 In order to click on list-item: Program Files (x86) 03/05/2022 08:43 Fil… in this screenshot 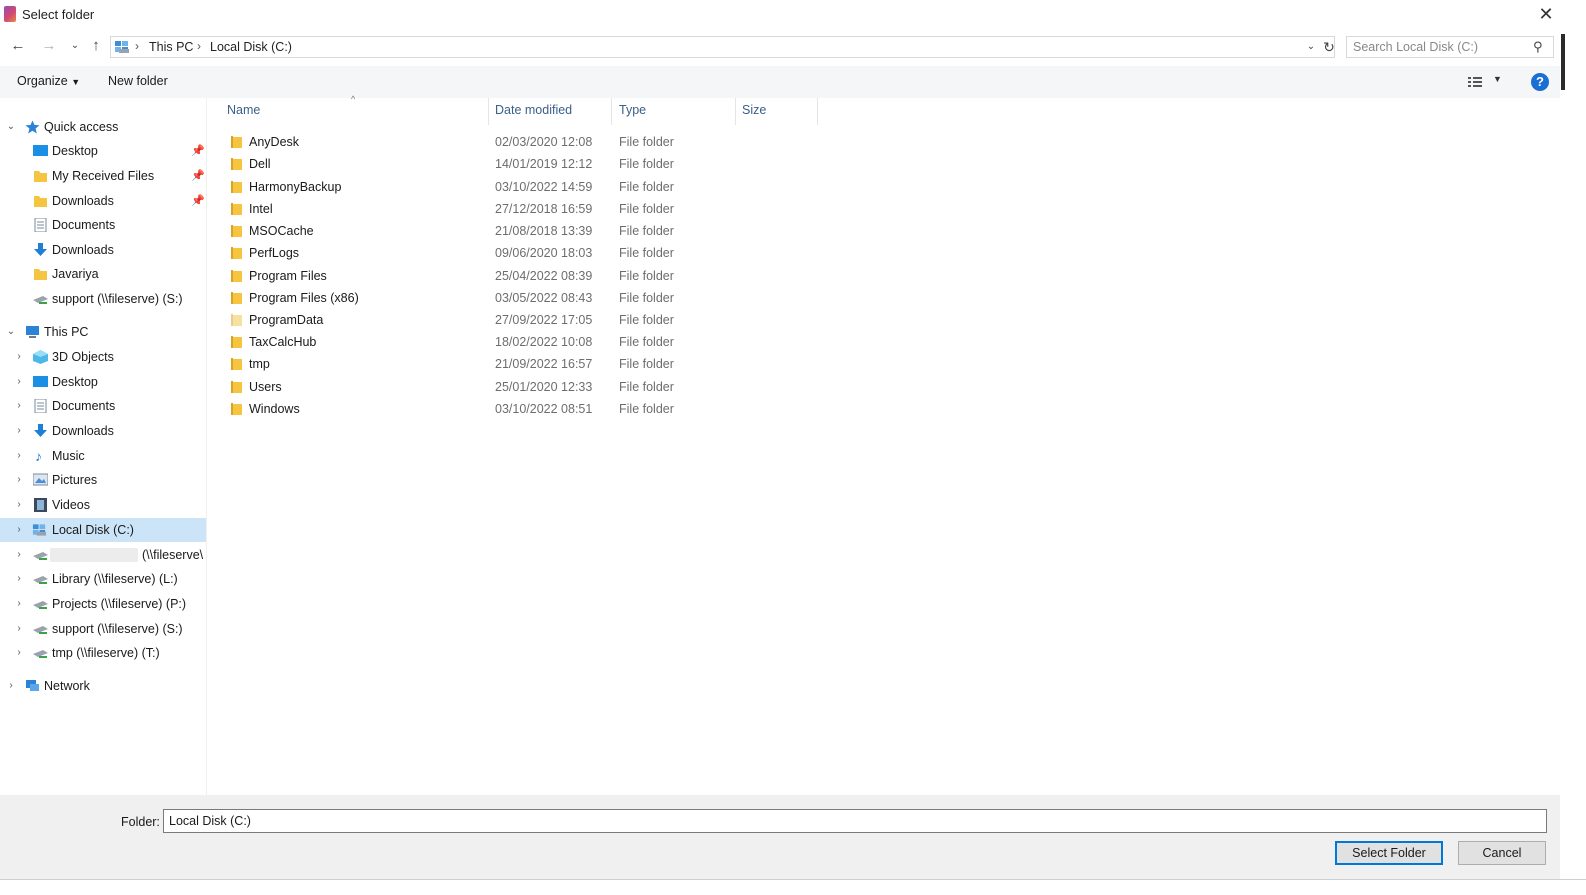, I will do `click(487, 298)`.